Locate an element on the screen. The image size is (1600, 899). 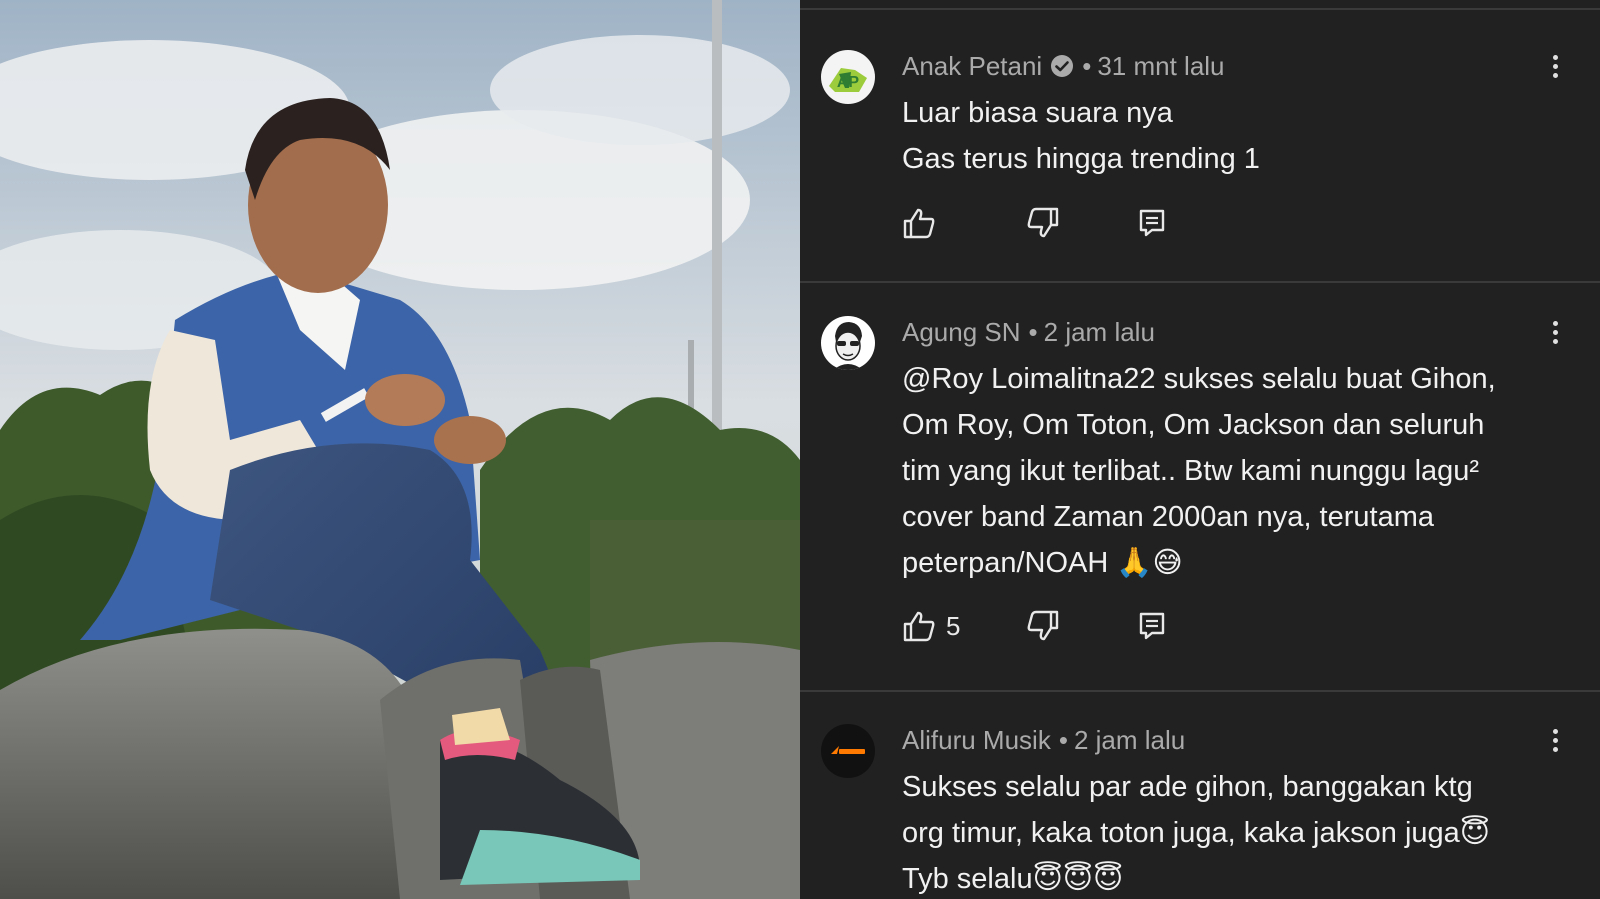
avatar-agung-sn-icon is located at coordinates (848, 343).